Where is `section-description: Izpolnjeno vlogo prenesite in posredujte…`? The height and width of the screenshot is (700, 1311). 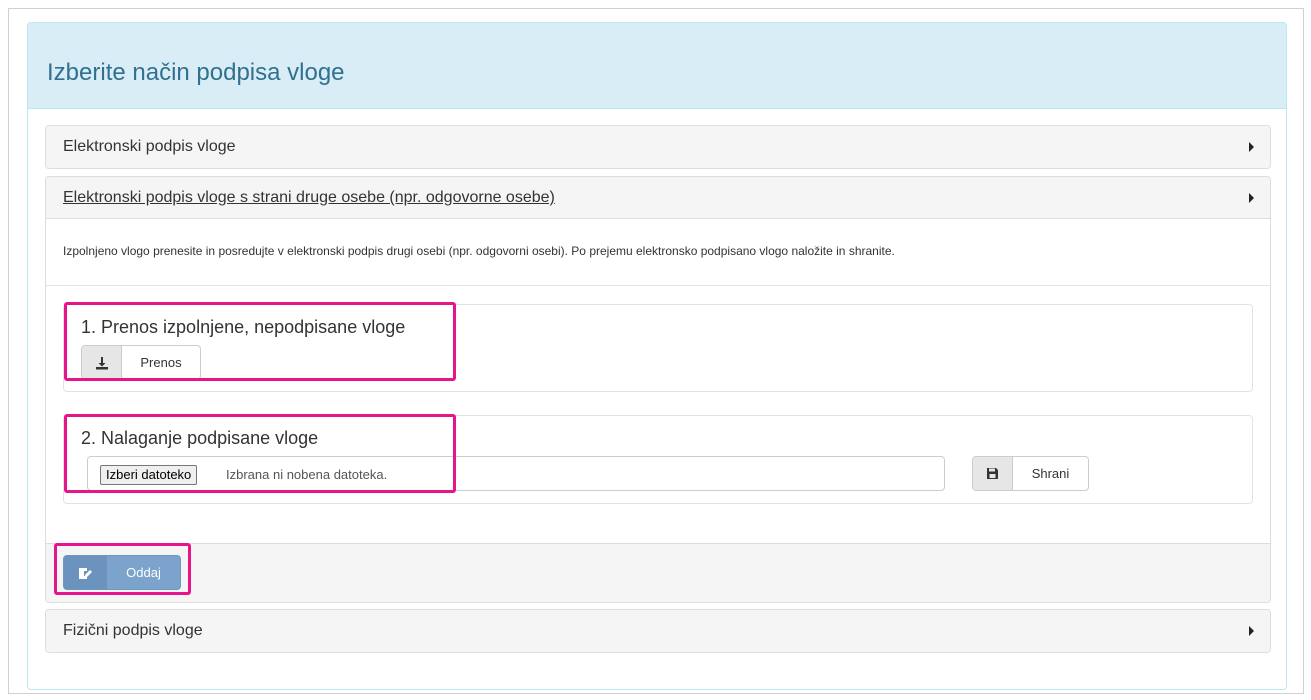
section-description: Izpolnjeno vlogo prenesite in posredujte… is located at coordinates (479, 251).